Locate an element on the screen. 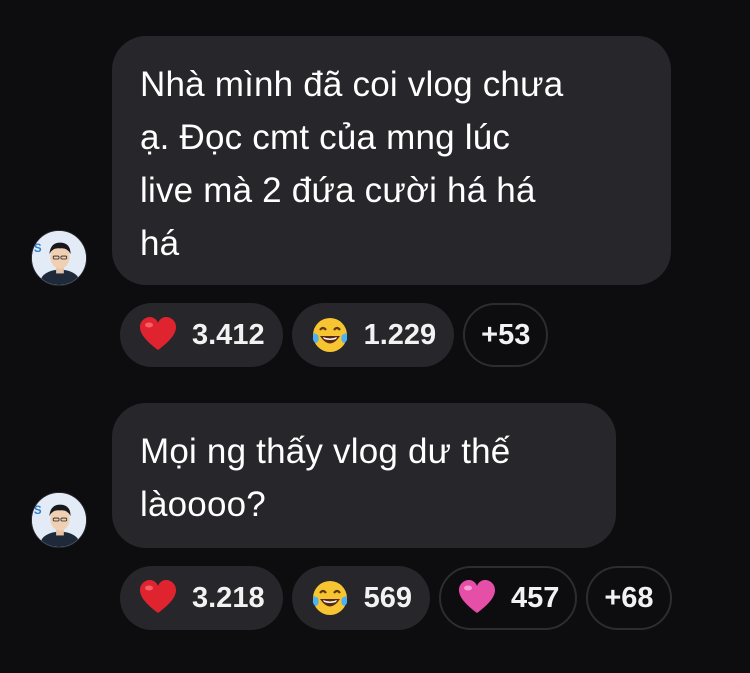  more-reactions-button: +68 is located at coordinates (629, 598).